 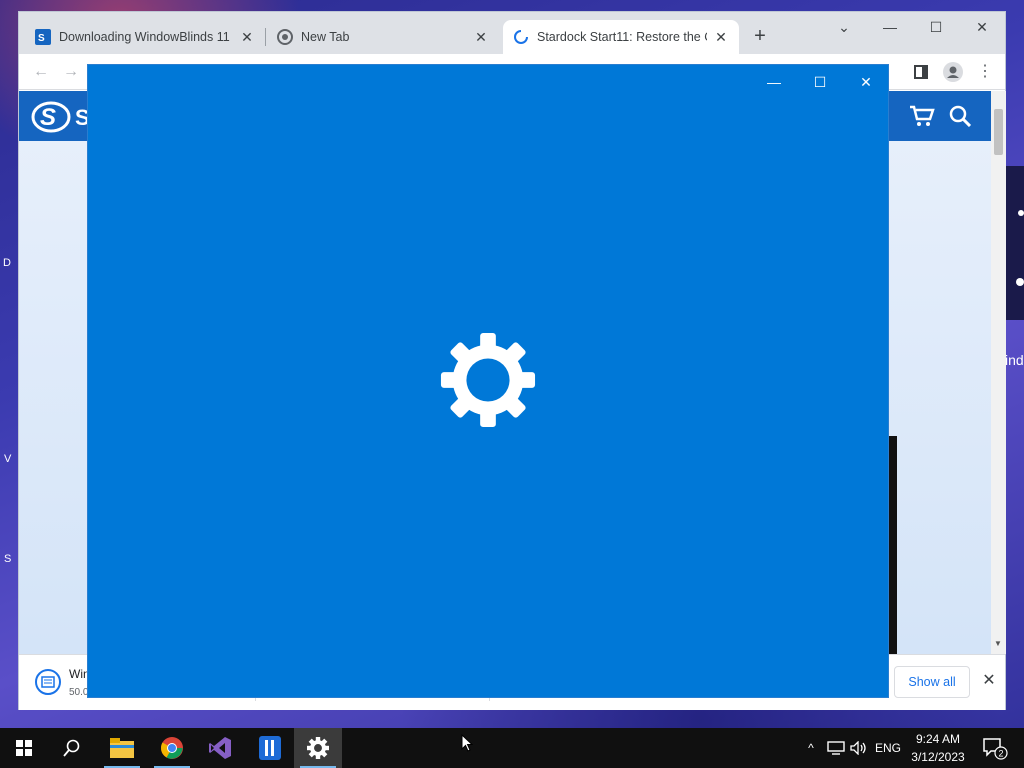 What do you see at coordinates (48, 682) in the screenshot?
I see `download-file-icon` at bounding box center [48, 682].